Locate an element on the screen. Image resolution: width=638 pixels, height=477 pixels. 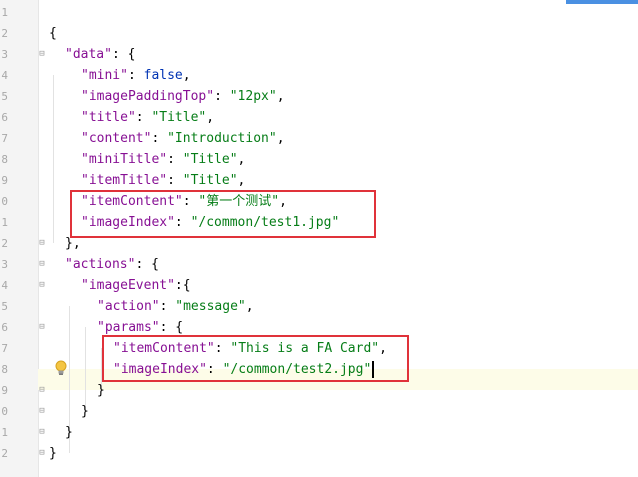
code-line: "imagePaddingTop": "12px", is located at coordinates (183, 96).